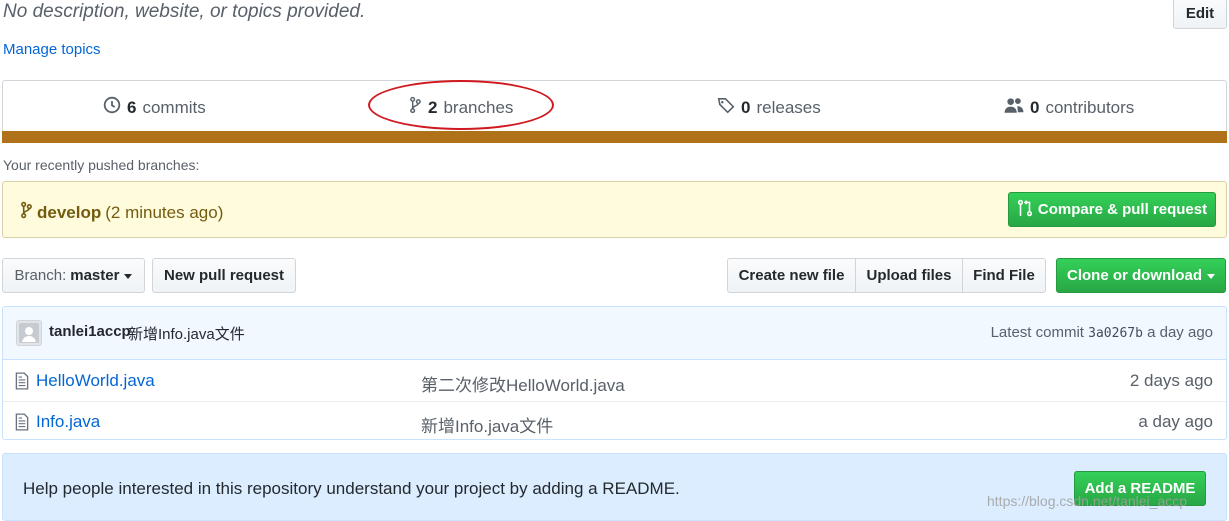 The image size is (1229, 521). Describe the element at coordinates (1004, 275) in the screenshot. I see `find-file-button: Find File` at that location.